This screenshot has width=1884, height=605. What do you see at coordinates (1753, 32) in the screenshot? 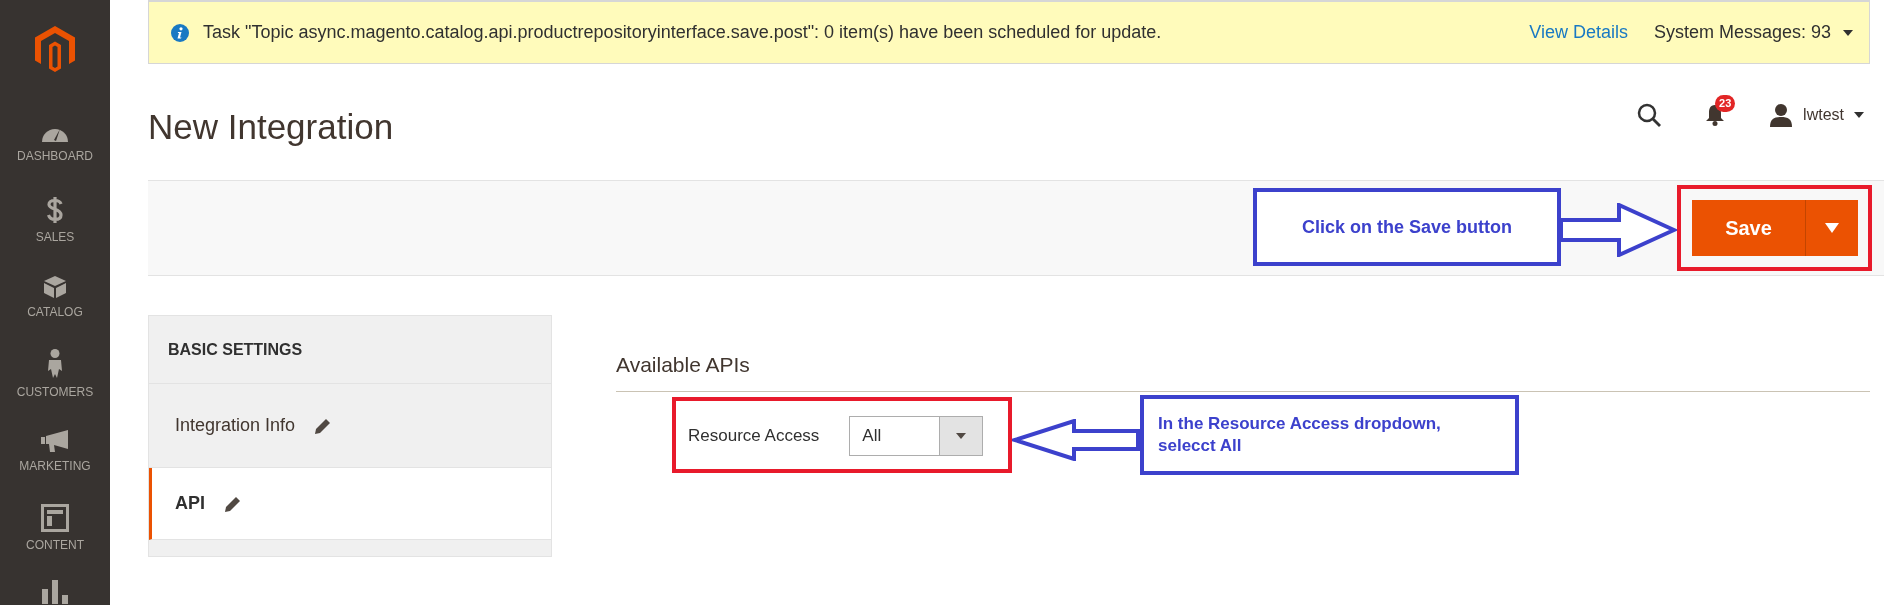
I see `system-messages-dropdown: System Messages: 93` at bounding box center [1753, 32].